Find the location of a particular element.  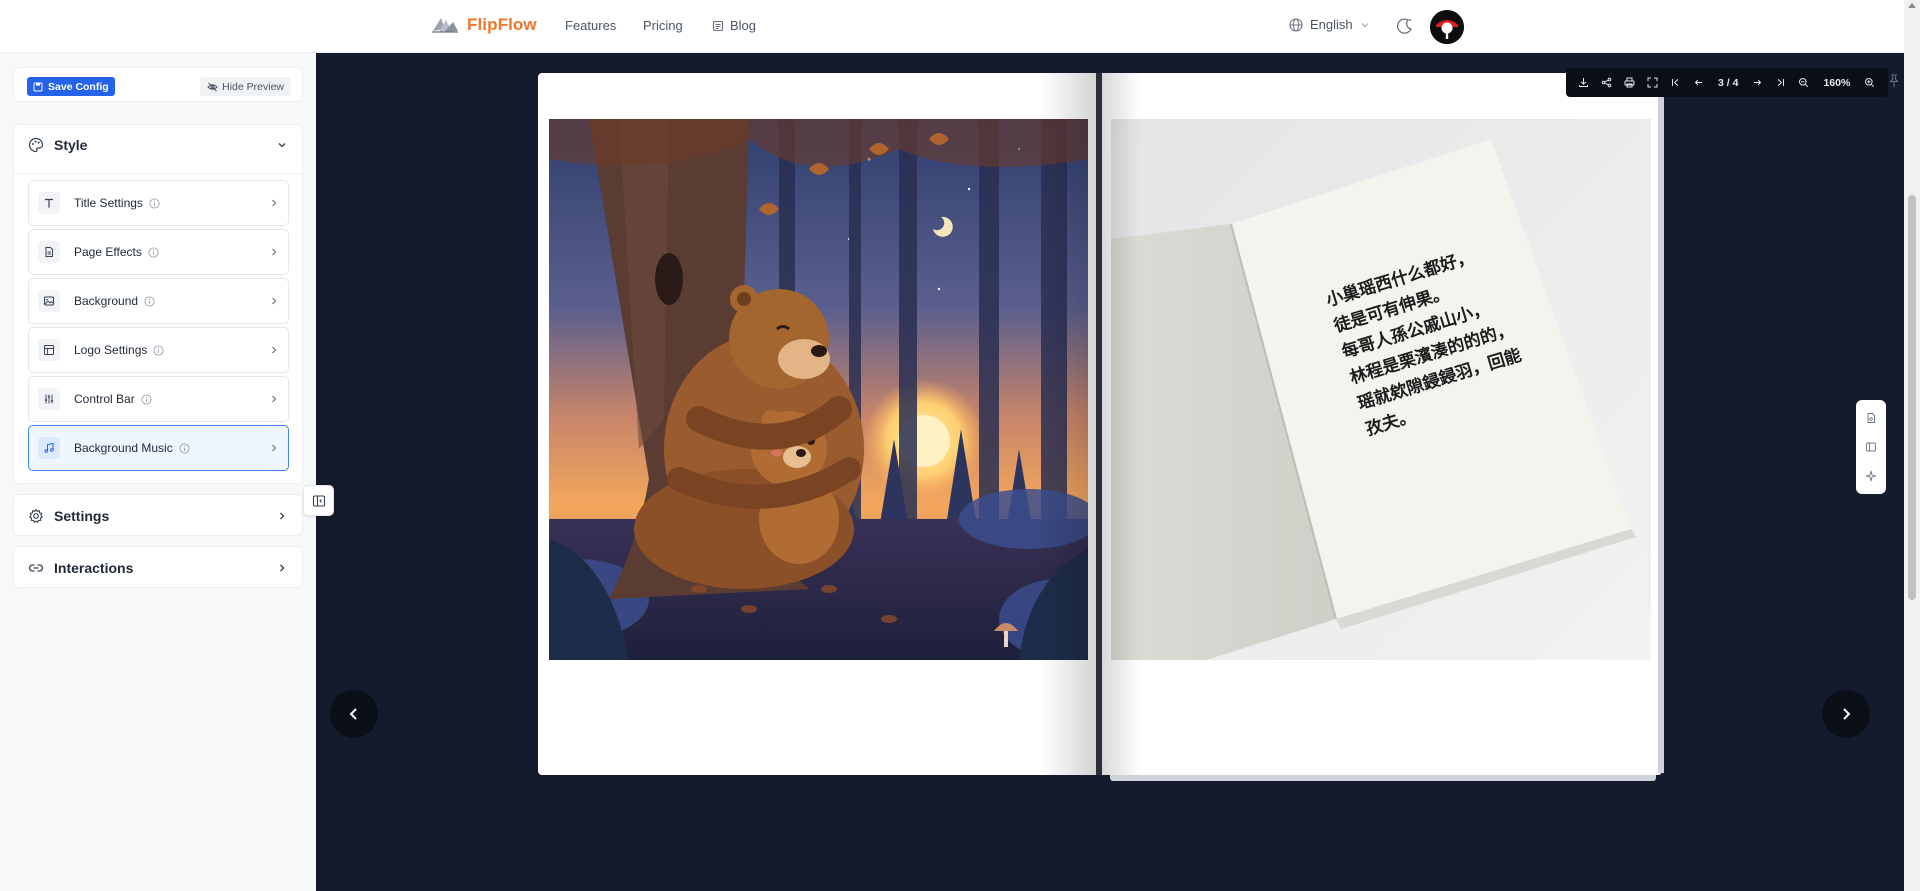

scroll-up-arrow is located at coordinates (1912, 5).